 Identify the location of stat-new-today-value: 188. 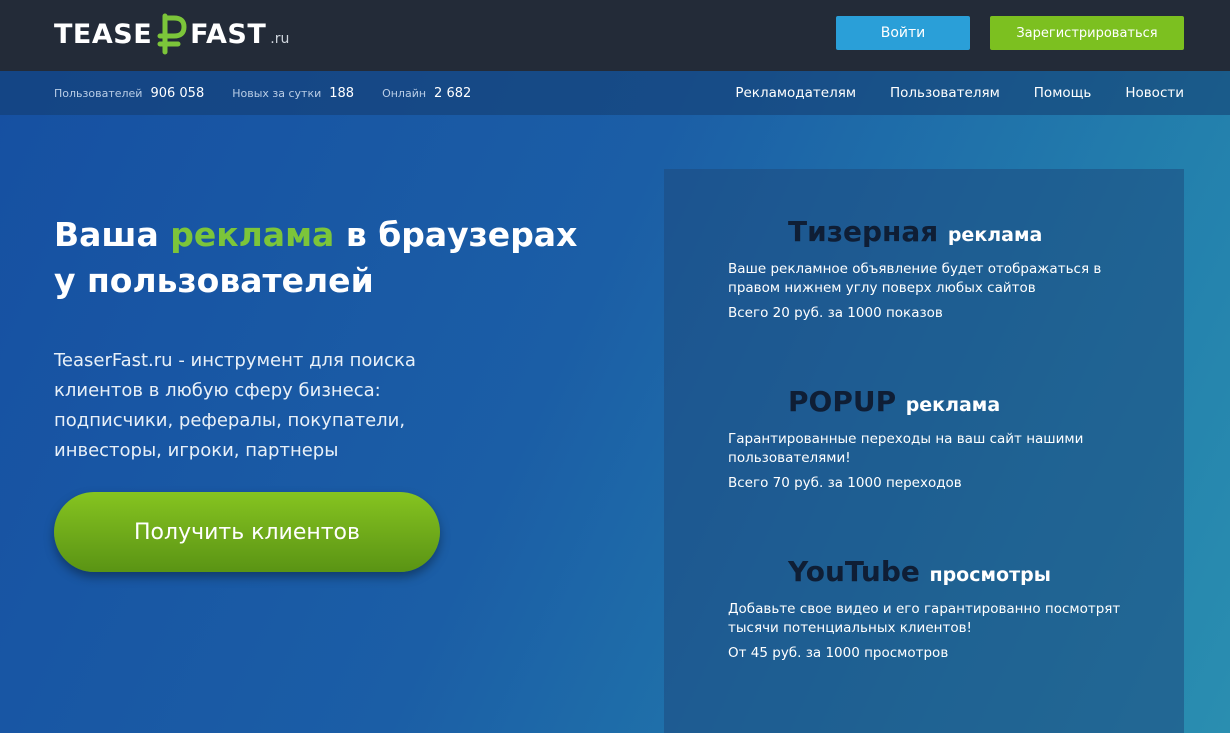
(342, 93).